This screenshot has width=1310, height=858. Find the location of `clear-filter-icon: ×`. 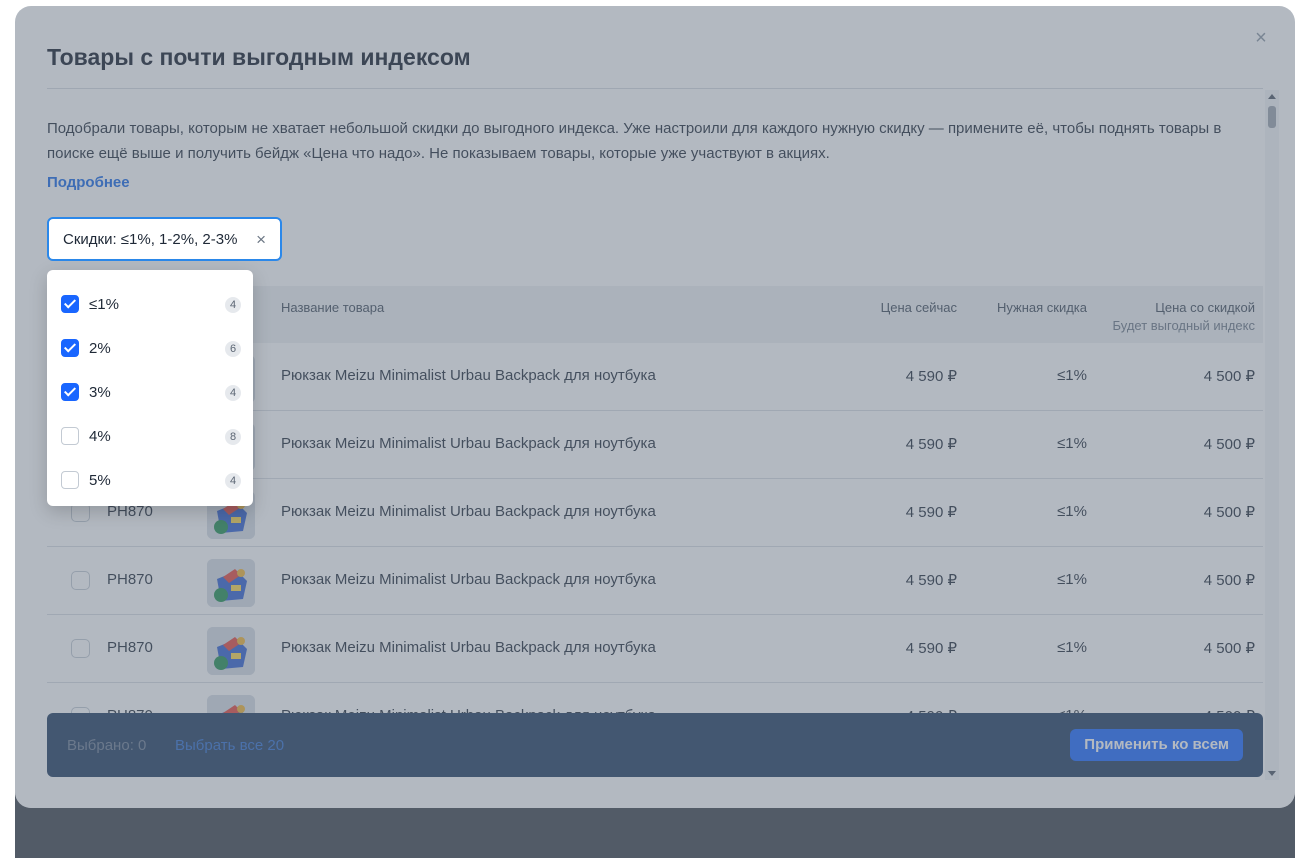

clear-filter-icon: × is located at coordinates (261, 240).